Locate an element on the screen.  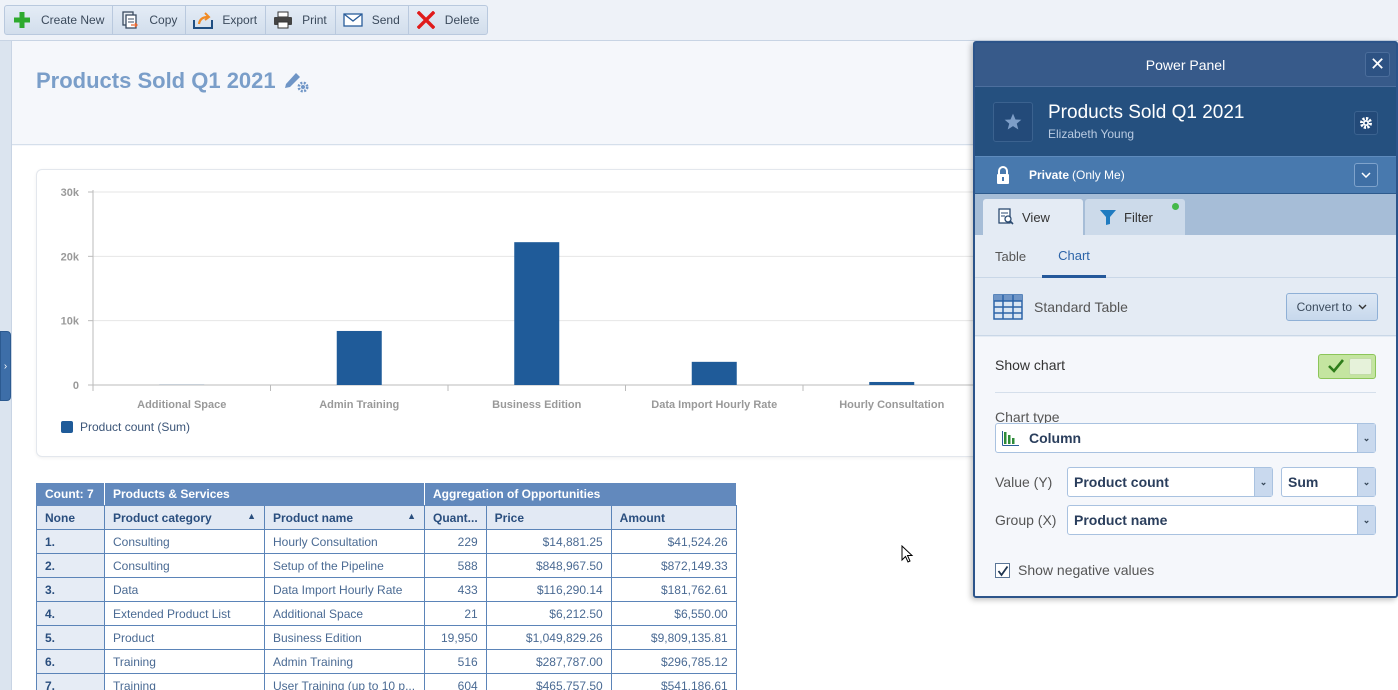
delete-button: Delete is located at coordinates (448, 20).